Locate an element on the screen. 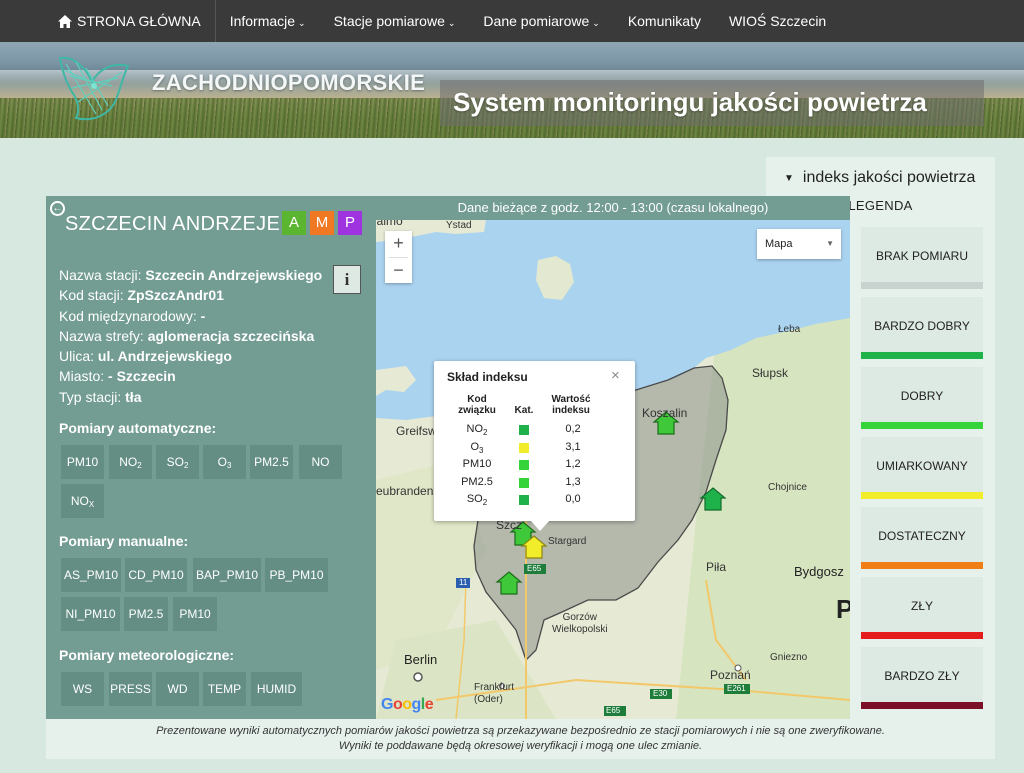  manual-measurement-chip: BAP_PM10 is located at coordinates (227, 575).